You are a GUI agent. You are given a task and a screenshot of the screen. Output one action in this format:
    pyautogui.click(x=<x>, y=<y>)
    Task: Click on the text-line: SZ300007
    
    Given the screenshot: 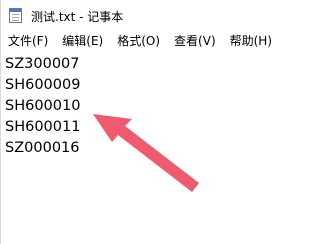 What is the action you would take?
    pyautogui.click(x=42, y=64)
    